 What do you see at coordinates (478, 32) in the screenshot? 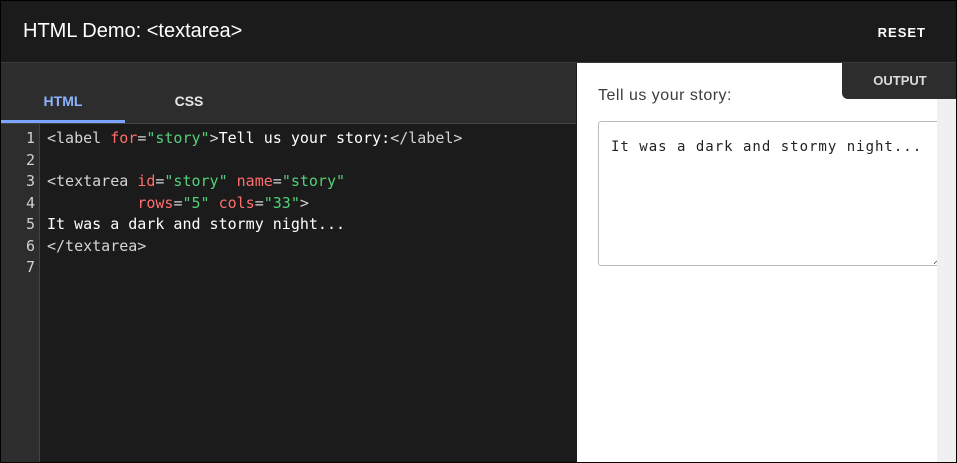
I see `header: HTML Demo: <textarea> RESET` at bounding box center [478, 32].